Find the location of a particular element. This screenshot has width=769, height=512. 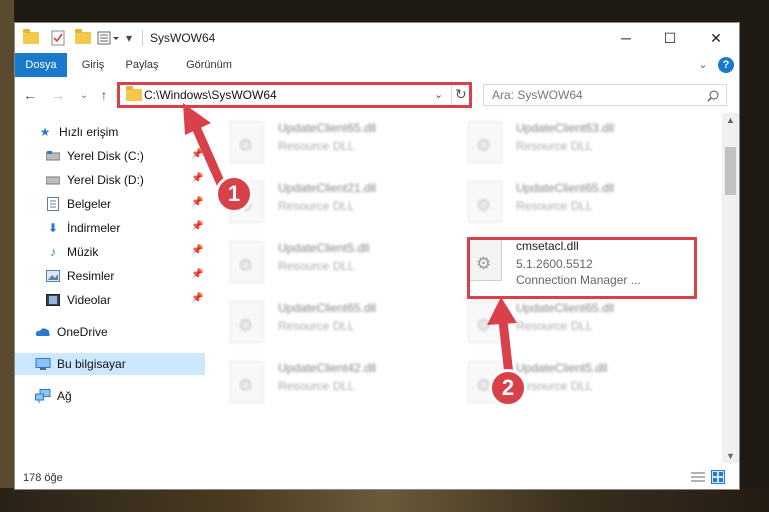

step-2-badge: 2 is located at coordinates (508, 388).